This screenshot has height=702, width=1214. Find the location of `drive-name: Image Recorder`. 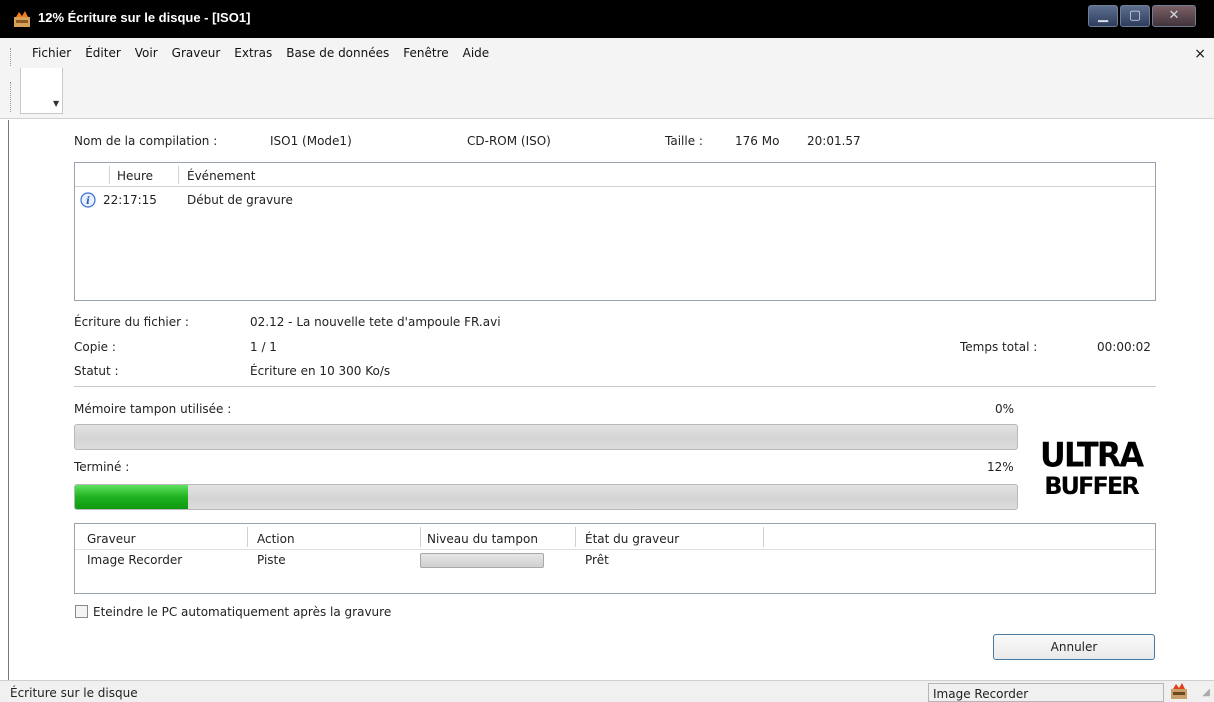

drive-name: Image Recorder is located at coordinates (135, 560).